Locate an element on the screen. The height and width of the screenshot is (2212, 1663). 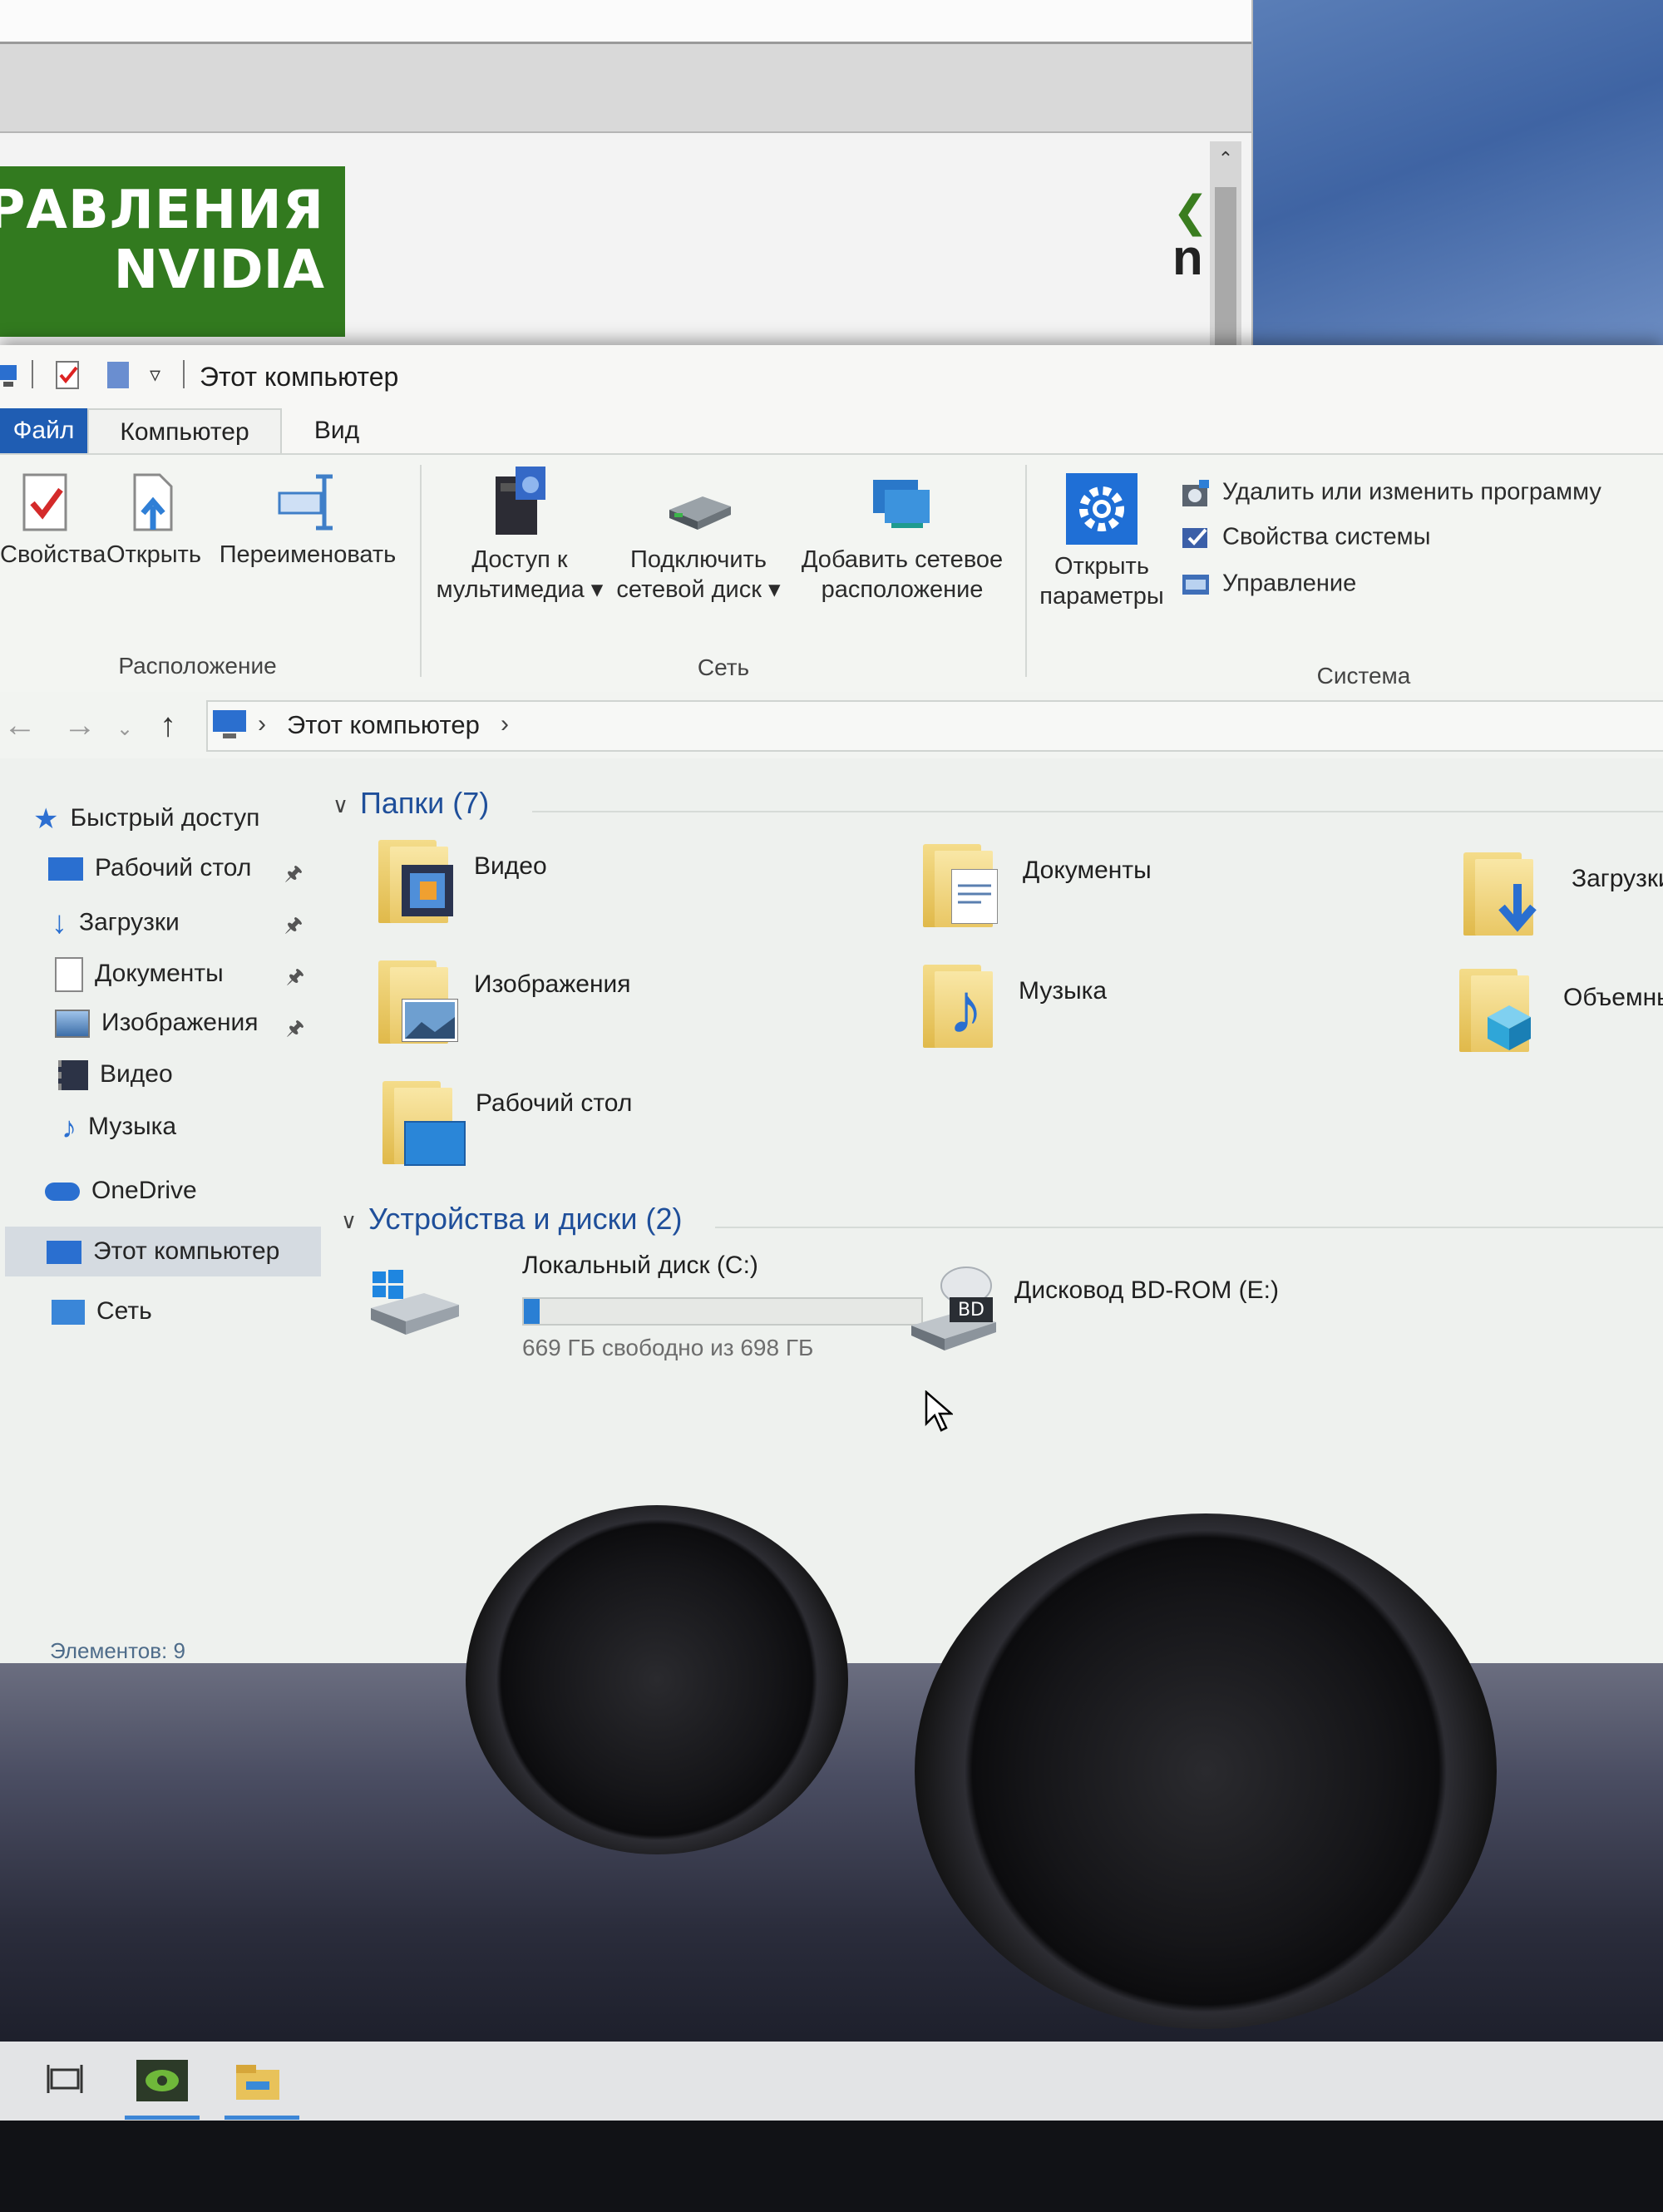
folder-desktop: Рабочий стол is located at coordinates (615, 1131).